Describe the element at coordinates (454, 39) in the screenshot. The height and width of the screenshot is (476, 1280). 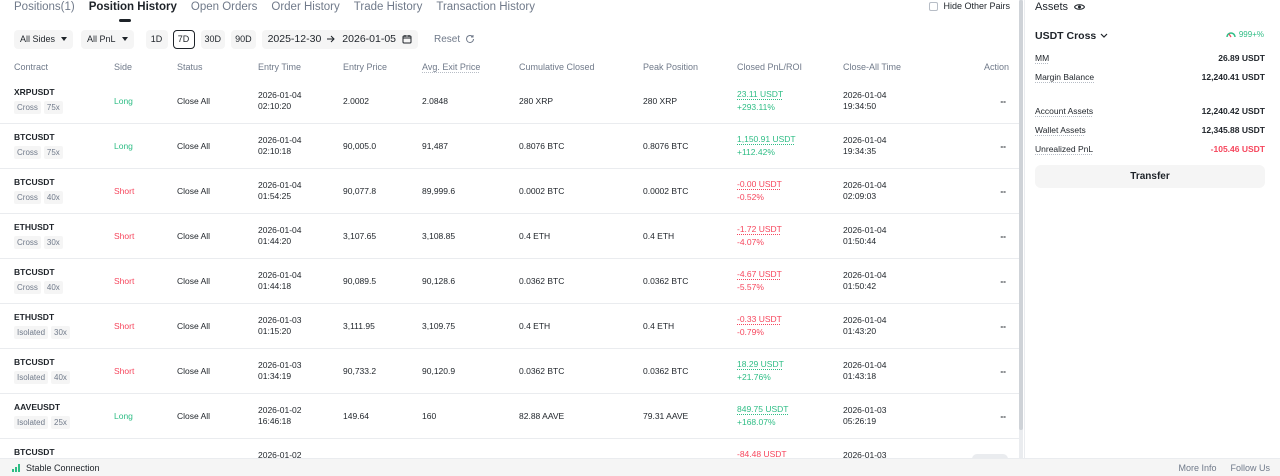
I see `reset-button: Reset` at that location.